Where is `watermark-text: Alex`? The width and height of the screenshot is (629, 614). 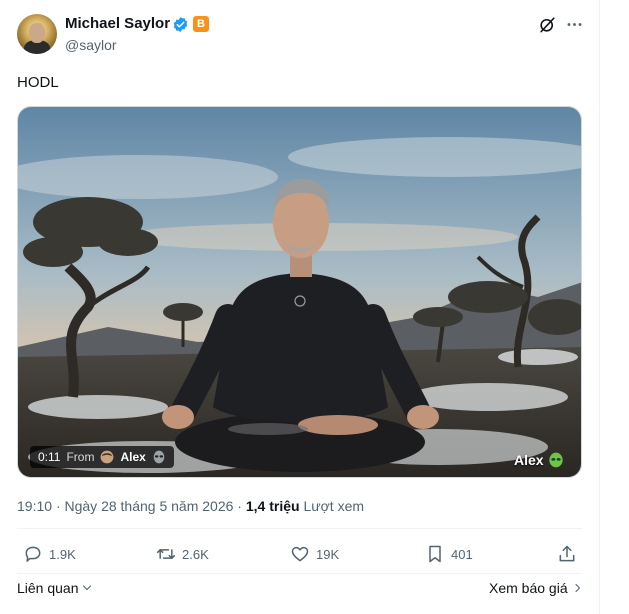 watermark-text: Alex is located at coordinates (529, 460).